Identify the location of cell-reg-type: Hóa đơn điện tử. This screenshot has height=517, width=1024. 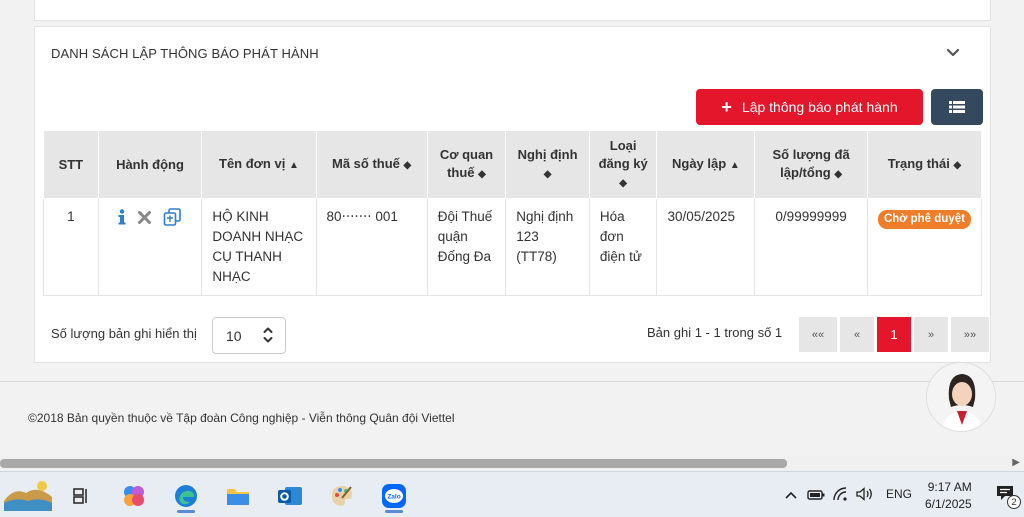
(623, 247).